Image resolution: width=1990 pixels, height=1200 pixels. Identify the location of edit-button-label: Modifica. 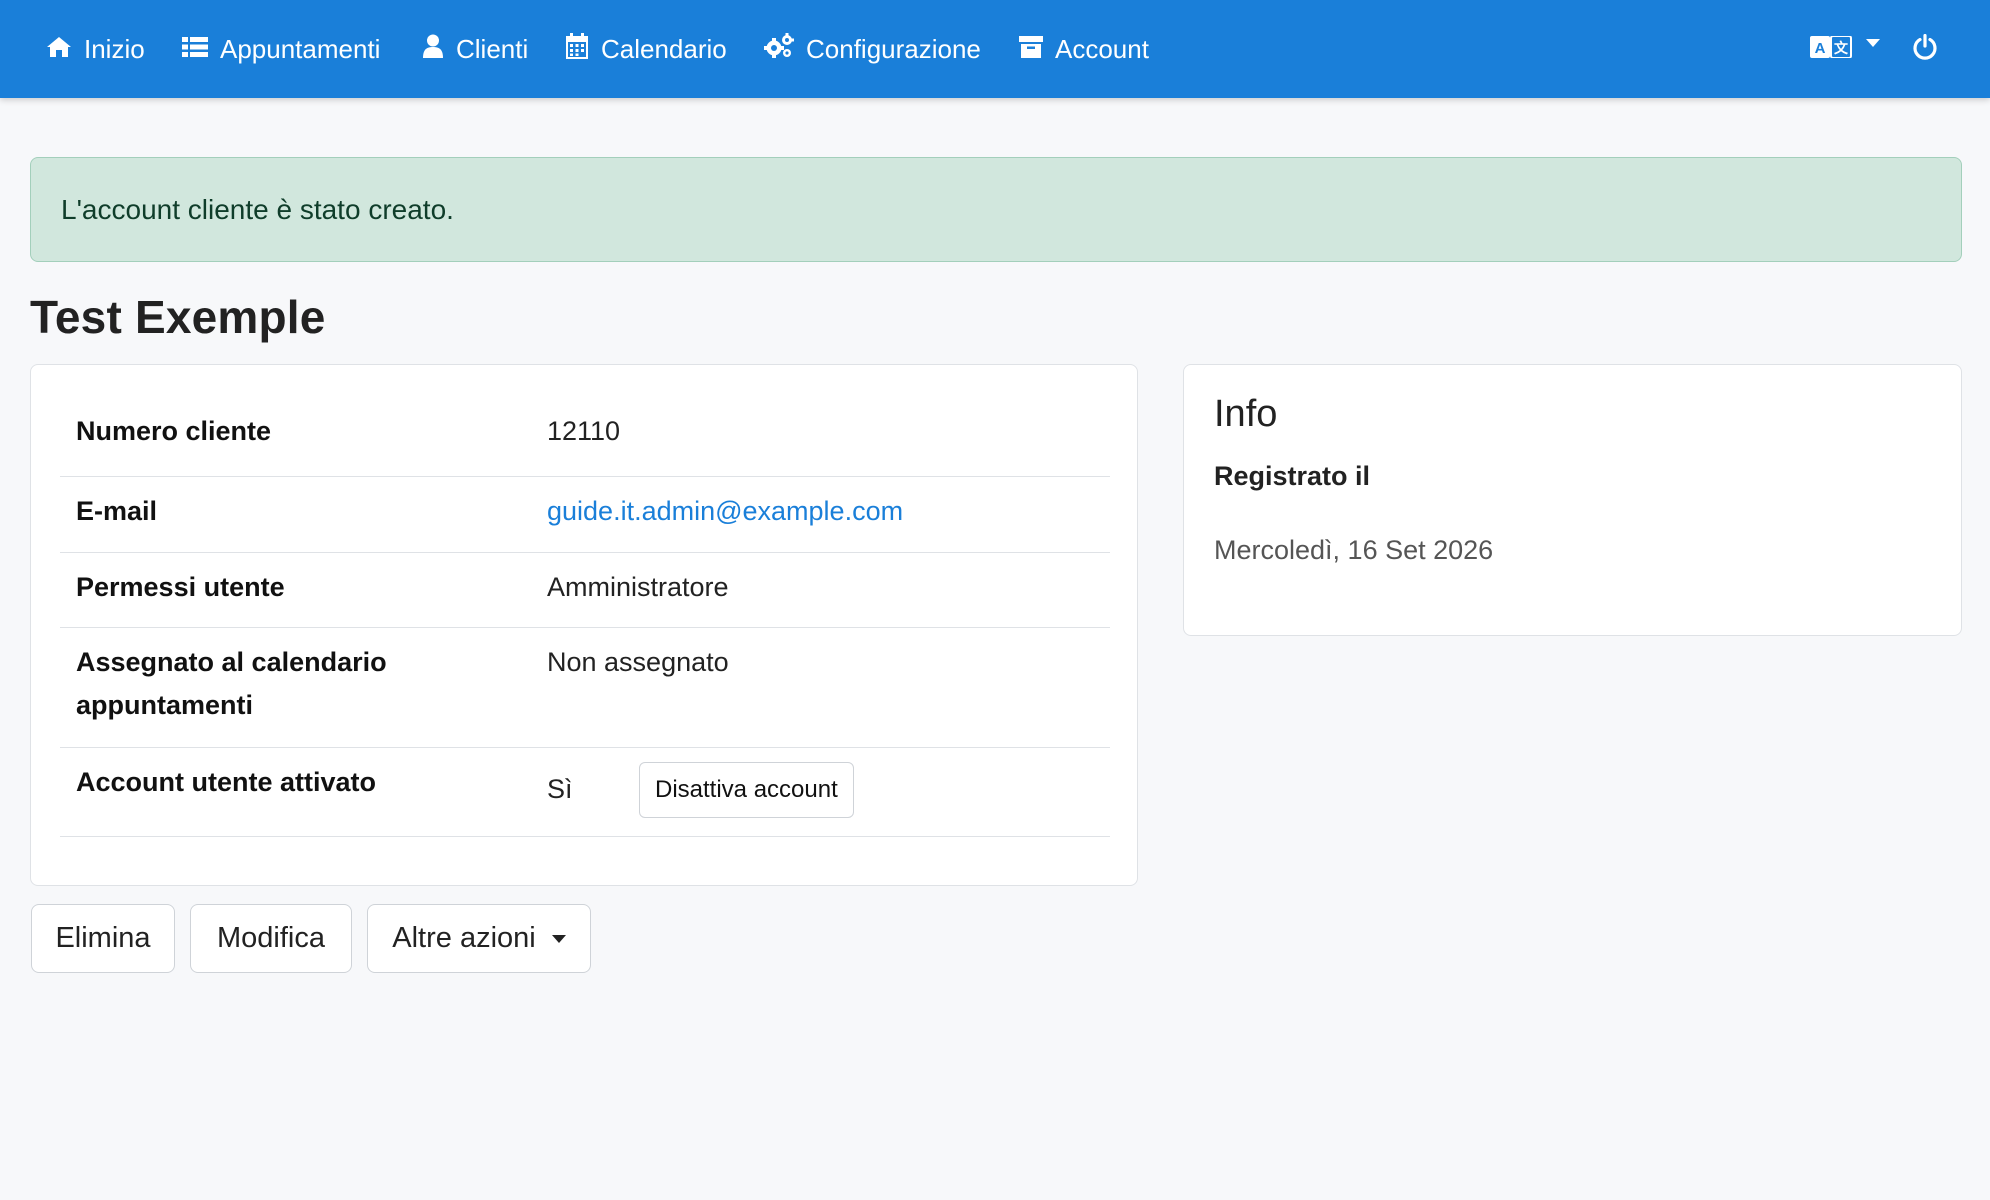
(271, 938).